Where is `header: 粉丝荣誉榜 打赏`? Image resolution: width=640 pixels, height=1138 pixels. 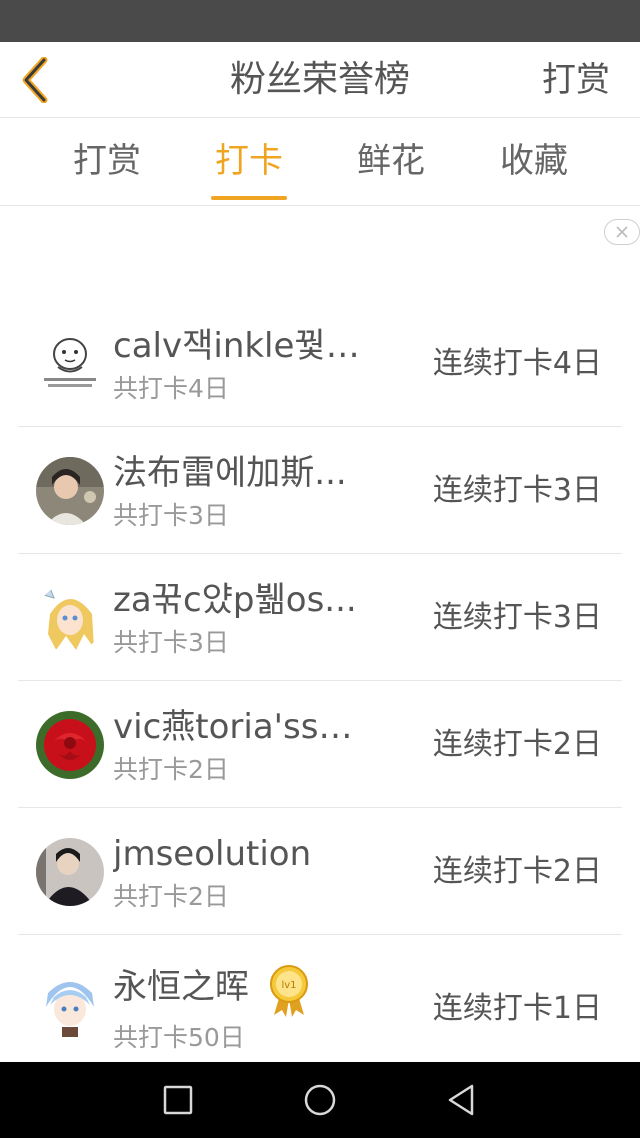
header: 粉丝荣誉榜 打赏 is located at coordinates (320, 80).